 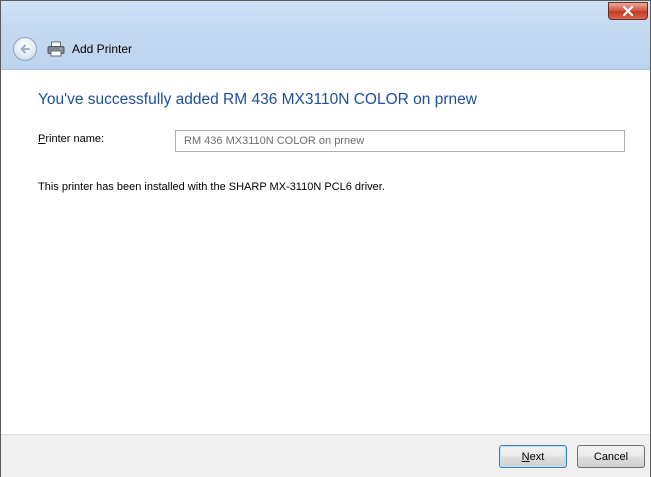 I want to click on next-button-text: ext, so click(x=537, y=456).